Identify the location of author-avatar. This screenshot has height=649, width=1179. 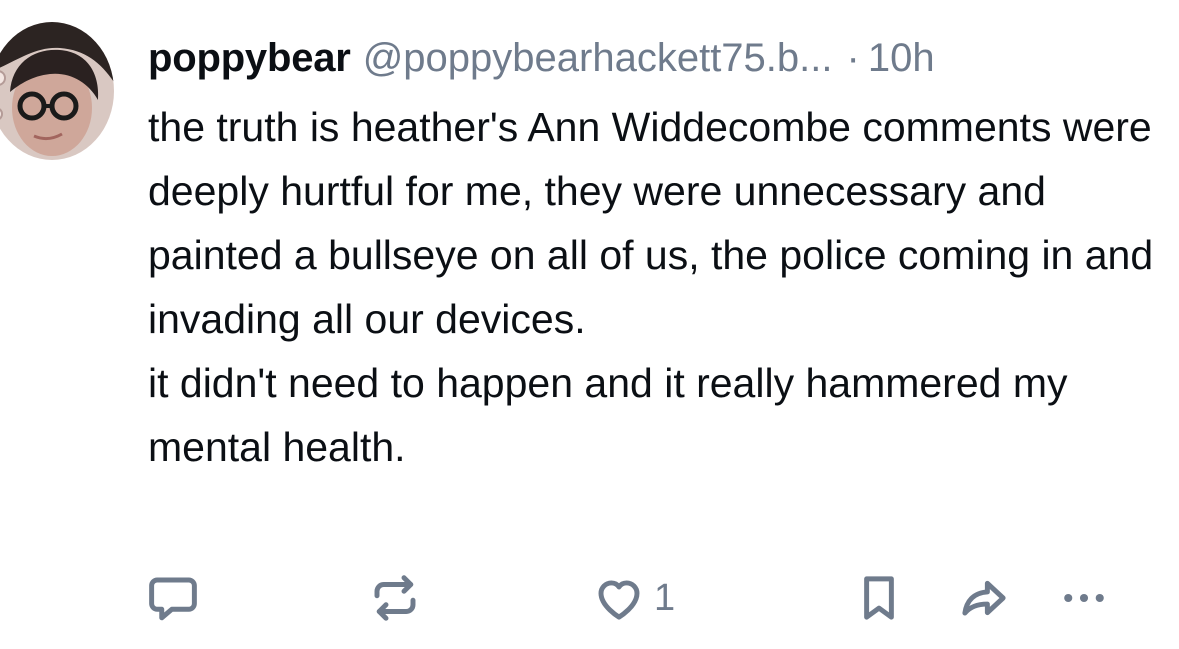
(57, 91).